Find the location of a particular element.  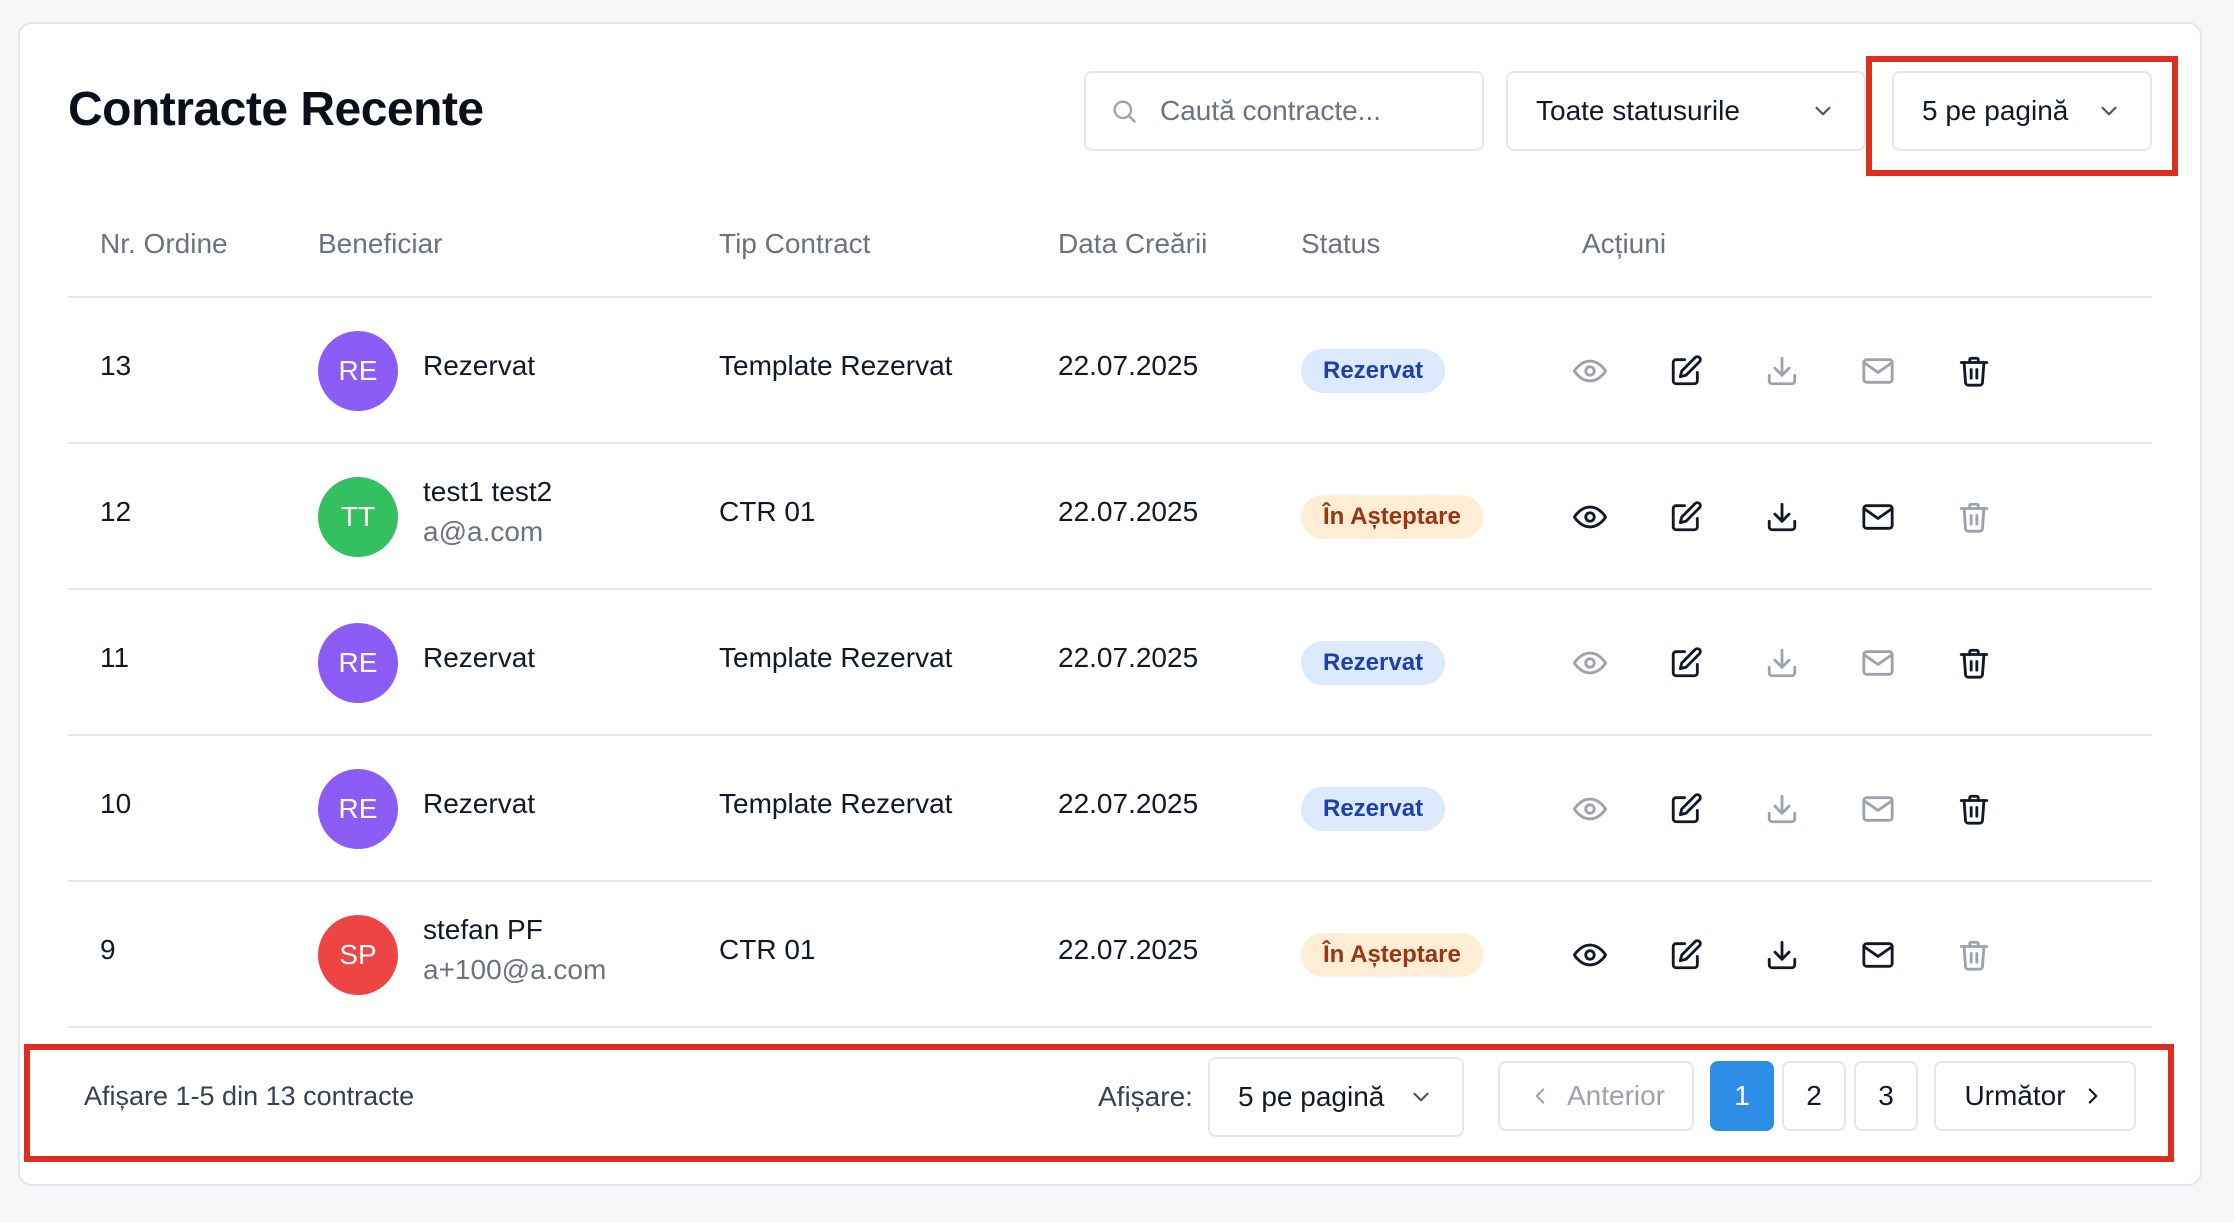

per-page-select-bottom: 5 pe pagină is located at coordinates (1336, 1097).